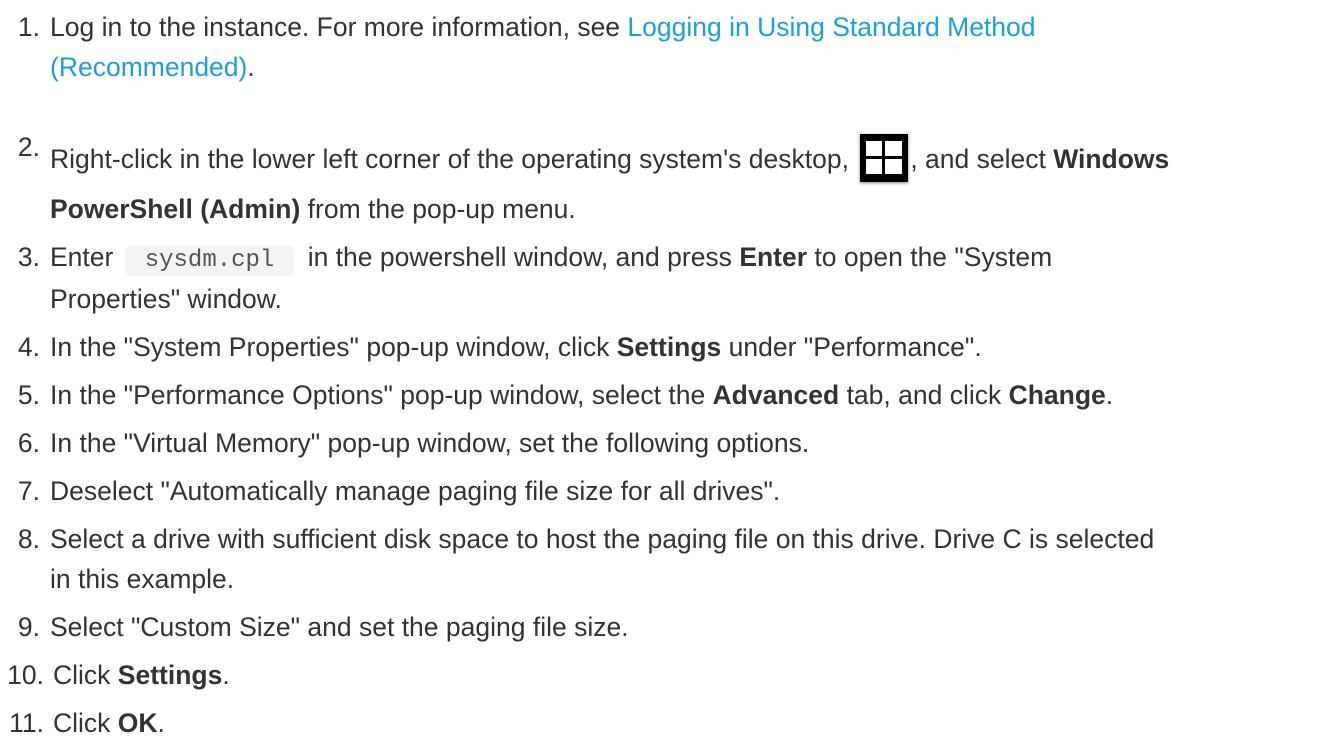 The height and width of the screenshot is (738, 1317). Describe the element at coordinates (28, 347) in the screenshot. I see `step-number: 4.` at that location.